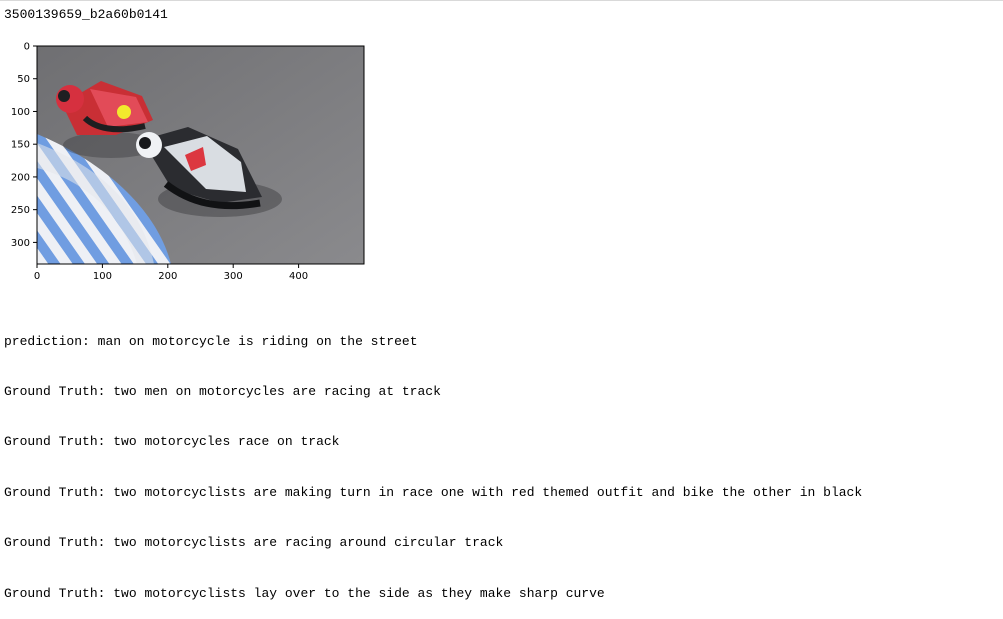 This screenshot has height=619, width=1003. Describe the element at coordinates (298, 276) in the screenshot. I see `x-axis-tick-label: 400` at that location.